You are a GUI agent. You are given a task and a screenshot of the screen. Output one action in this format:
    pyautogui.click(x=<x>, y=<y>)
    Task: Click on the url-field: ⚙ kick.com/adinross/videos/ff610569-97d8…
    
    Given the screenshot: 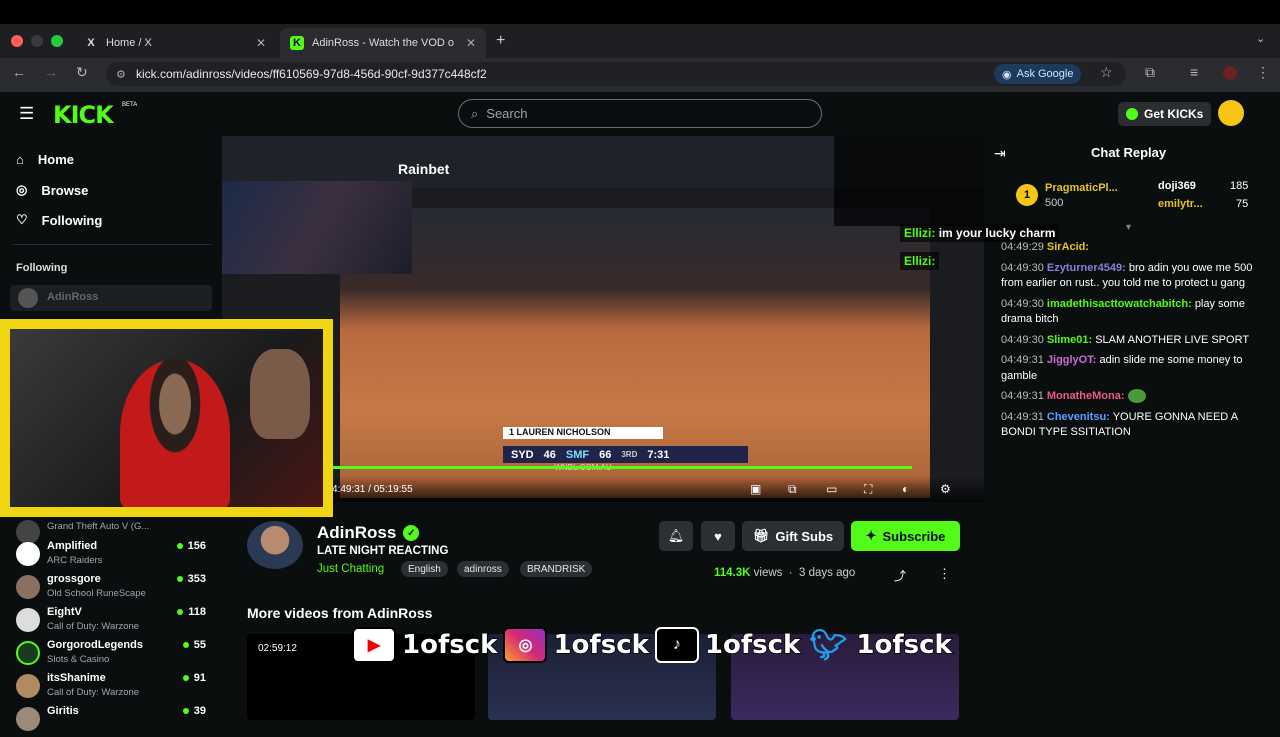 What is the action you would take?
    pyautogui.click(x=616, y=74)
    